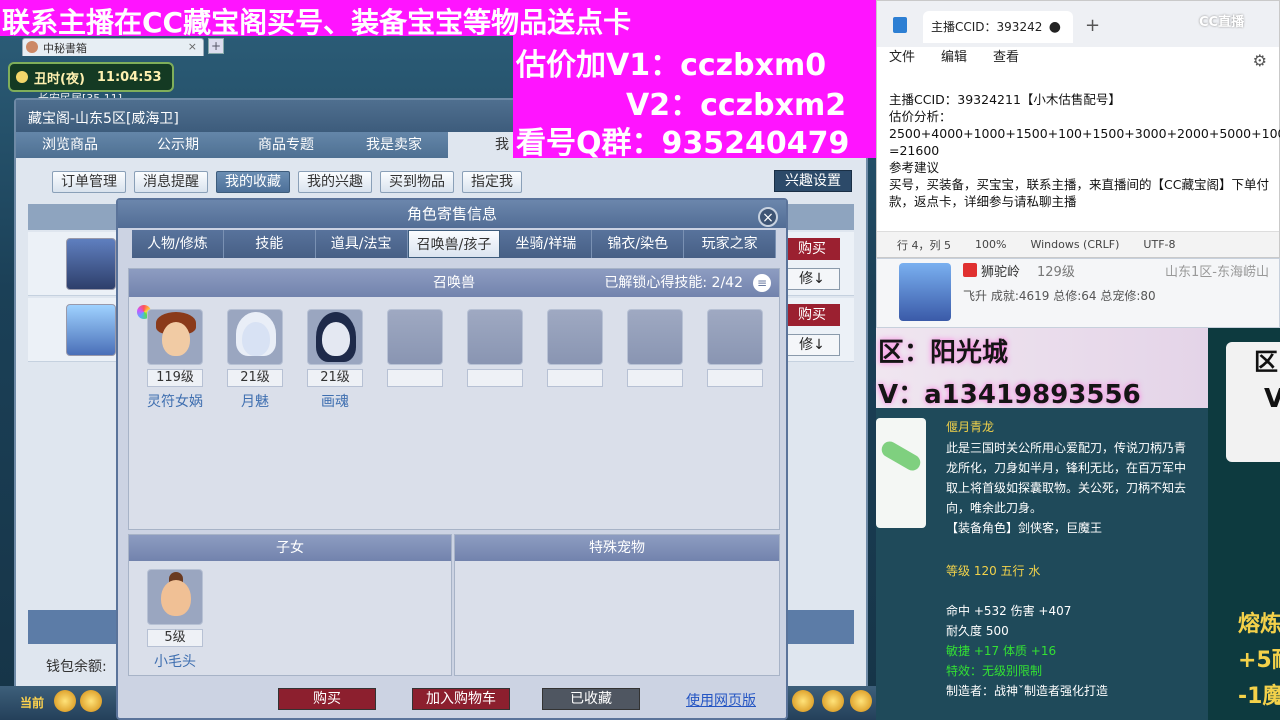 The height and width of the screenshot is (720, 1280). What do you see at coordinates (730, 244) in the screenshot?
I see `tab-home: 玩家之家` at bounding box center [730, 244].